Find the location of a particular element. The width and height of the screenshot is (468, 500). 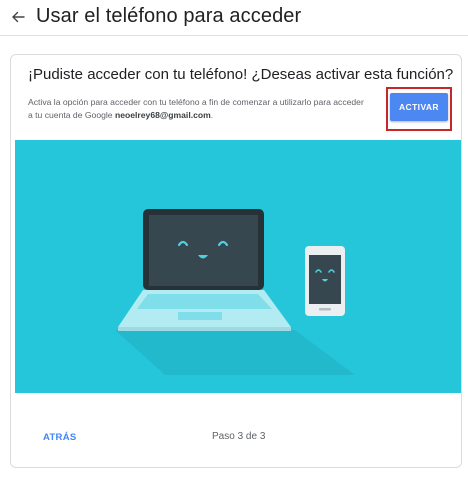

smartphone-icon is located at coordinates (325, 281).